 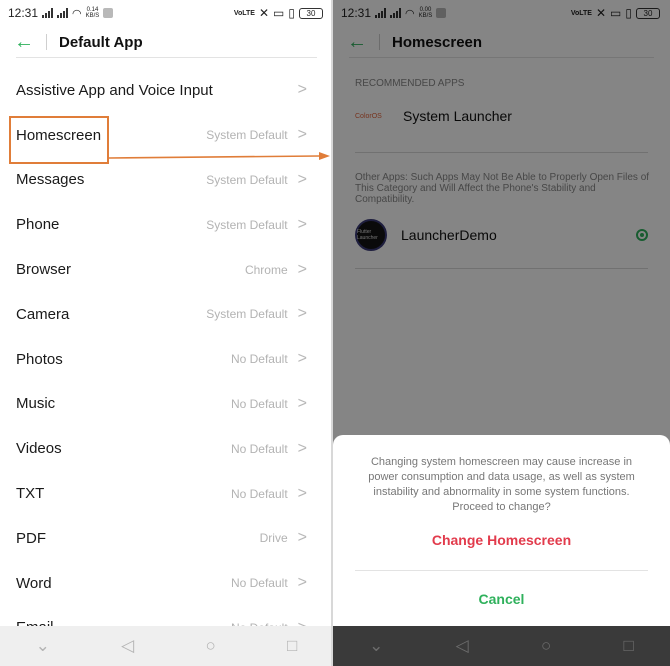 I want to click on header-divider, so click(x=46, y=42).